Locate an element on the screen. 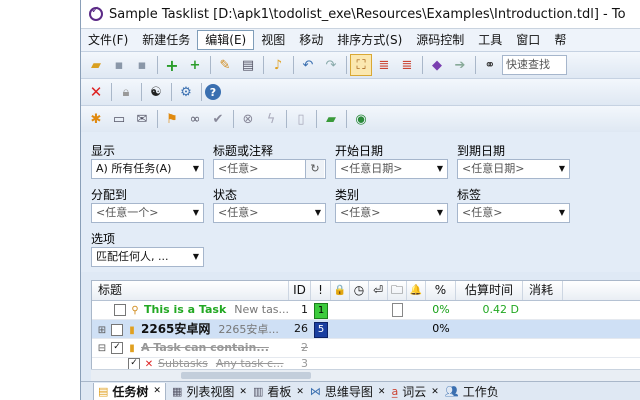 This screenshot has width=640, height=400. col-percent: % is located at coordinates (441, 290).